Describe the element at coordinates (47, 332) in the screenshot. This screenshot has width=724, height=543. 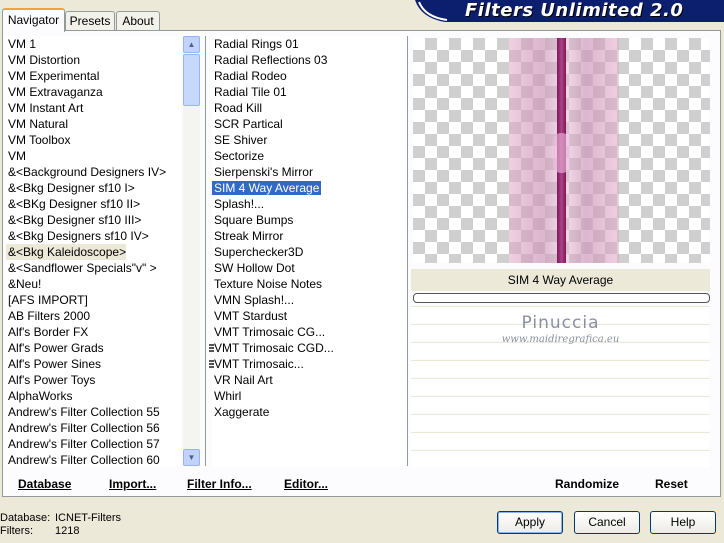
I see `category-list-item: Alf's Border FX` at that location.